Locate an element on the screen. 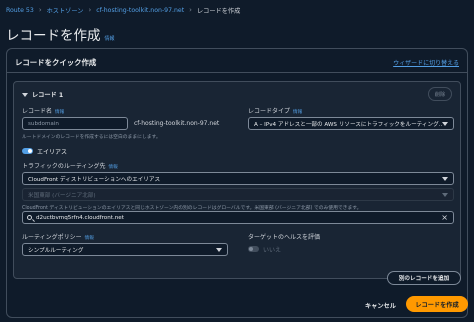 This screenshot has width=474, height=322. page-info-link: 情報 is located at coordinates (110, 38).